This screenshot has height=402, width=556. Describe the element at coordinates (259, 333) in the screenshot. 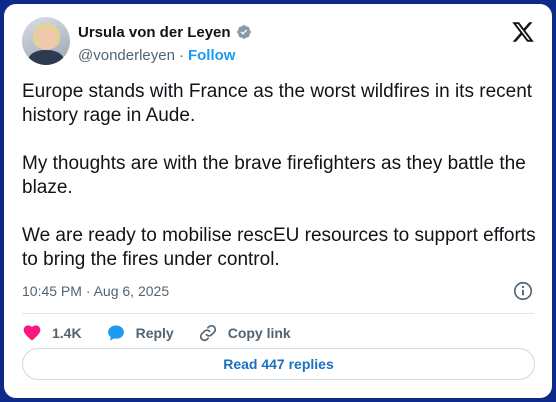

I see `copy-link-label: Copy link` at that location.